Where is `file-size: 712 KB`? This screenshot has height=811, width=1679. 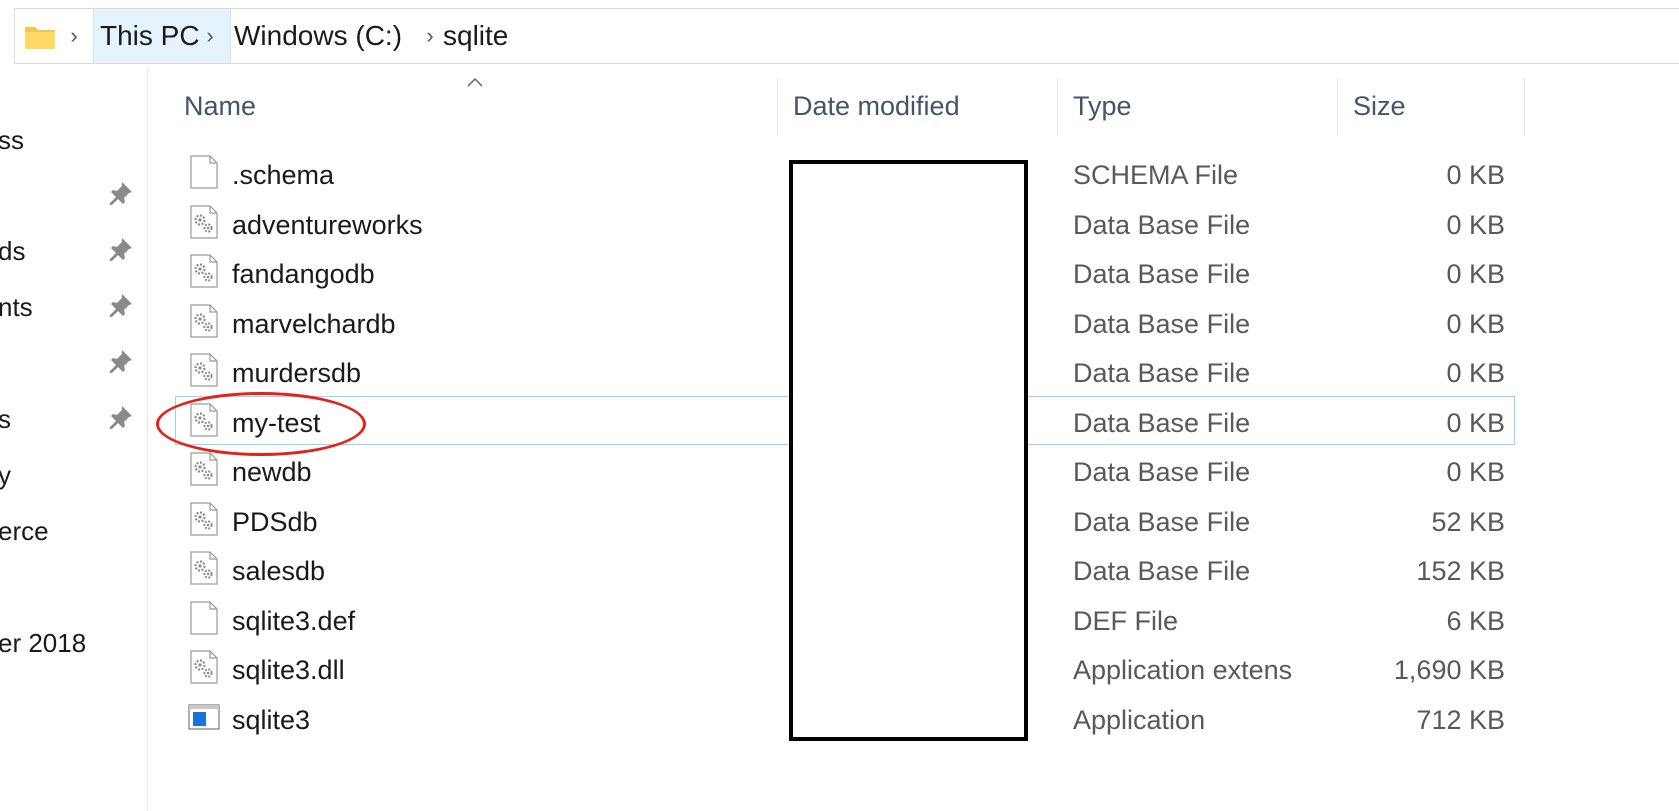 file-size: 712 KB is located at coordinates (1460, 720).